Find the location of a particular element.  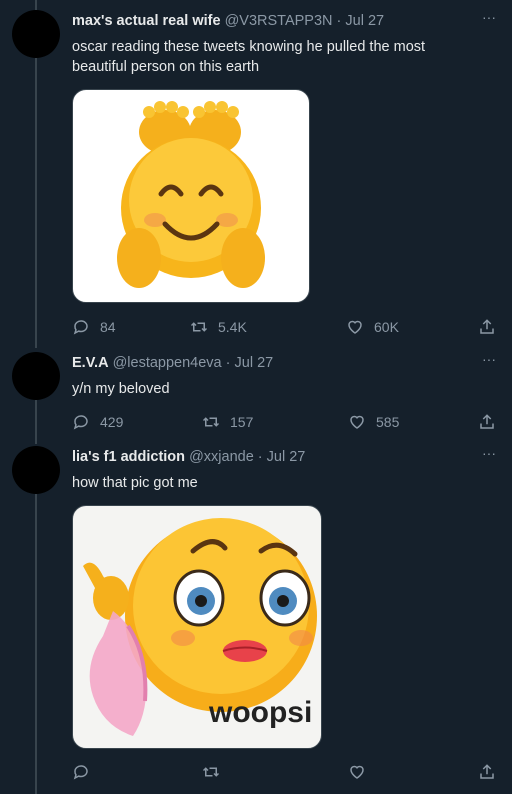

tweet-media is located at coordinates (191, 196).